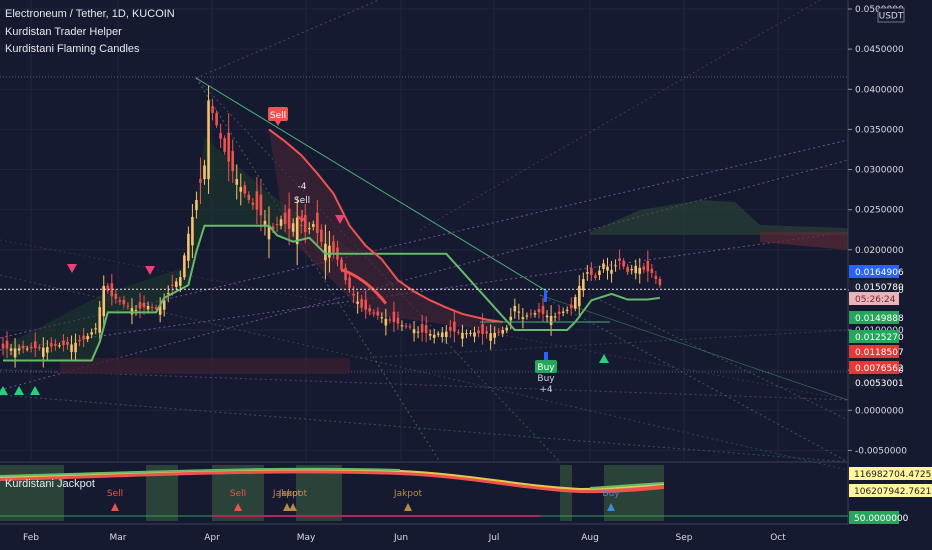 The width and height of the screenshot is (932, 550). I want to click on symbol-title: Electroneum / Tether, 1D, KUCOIN, so click(90, 15).